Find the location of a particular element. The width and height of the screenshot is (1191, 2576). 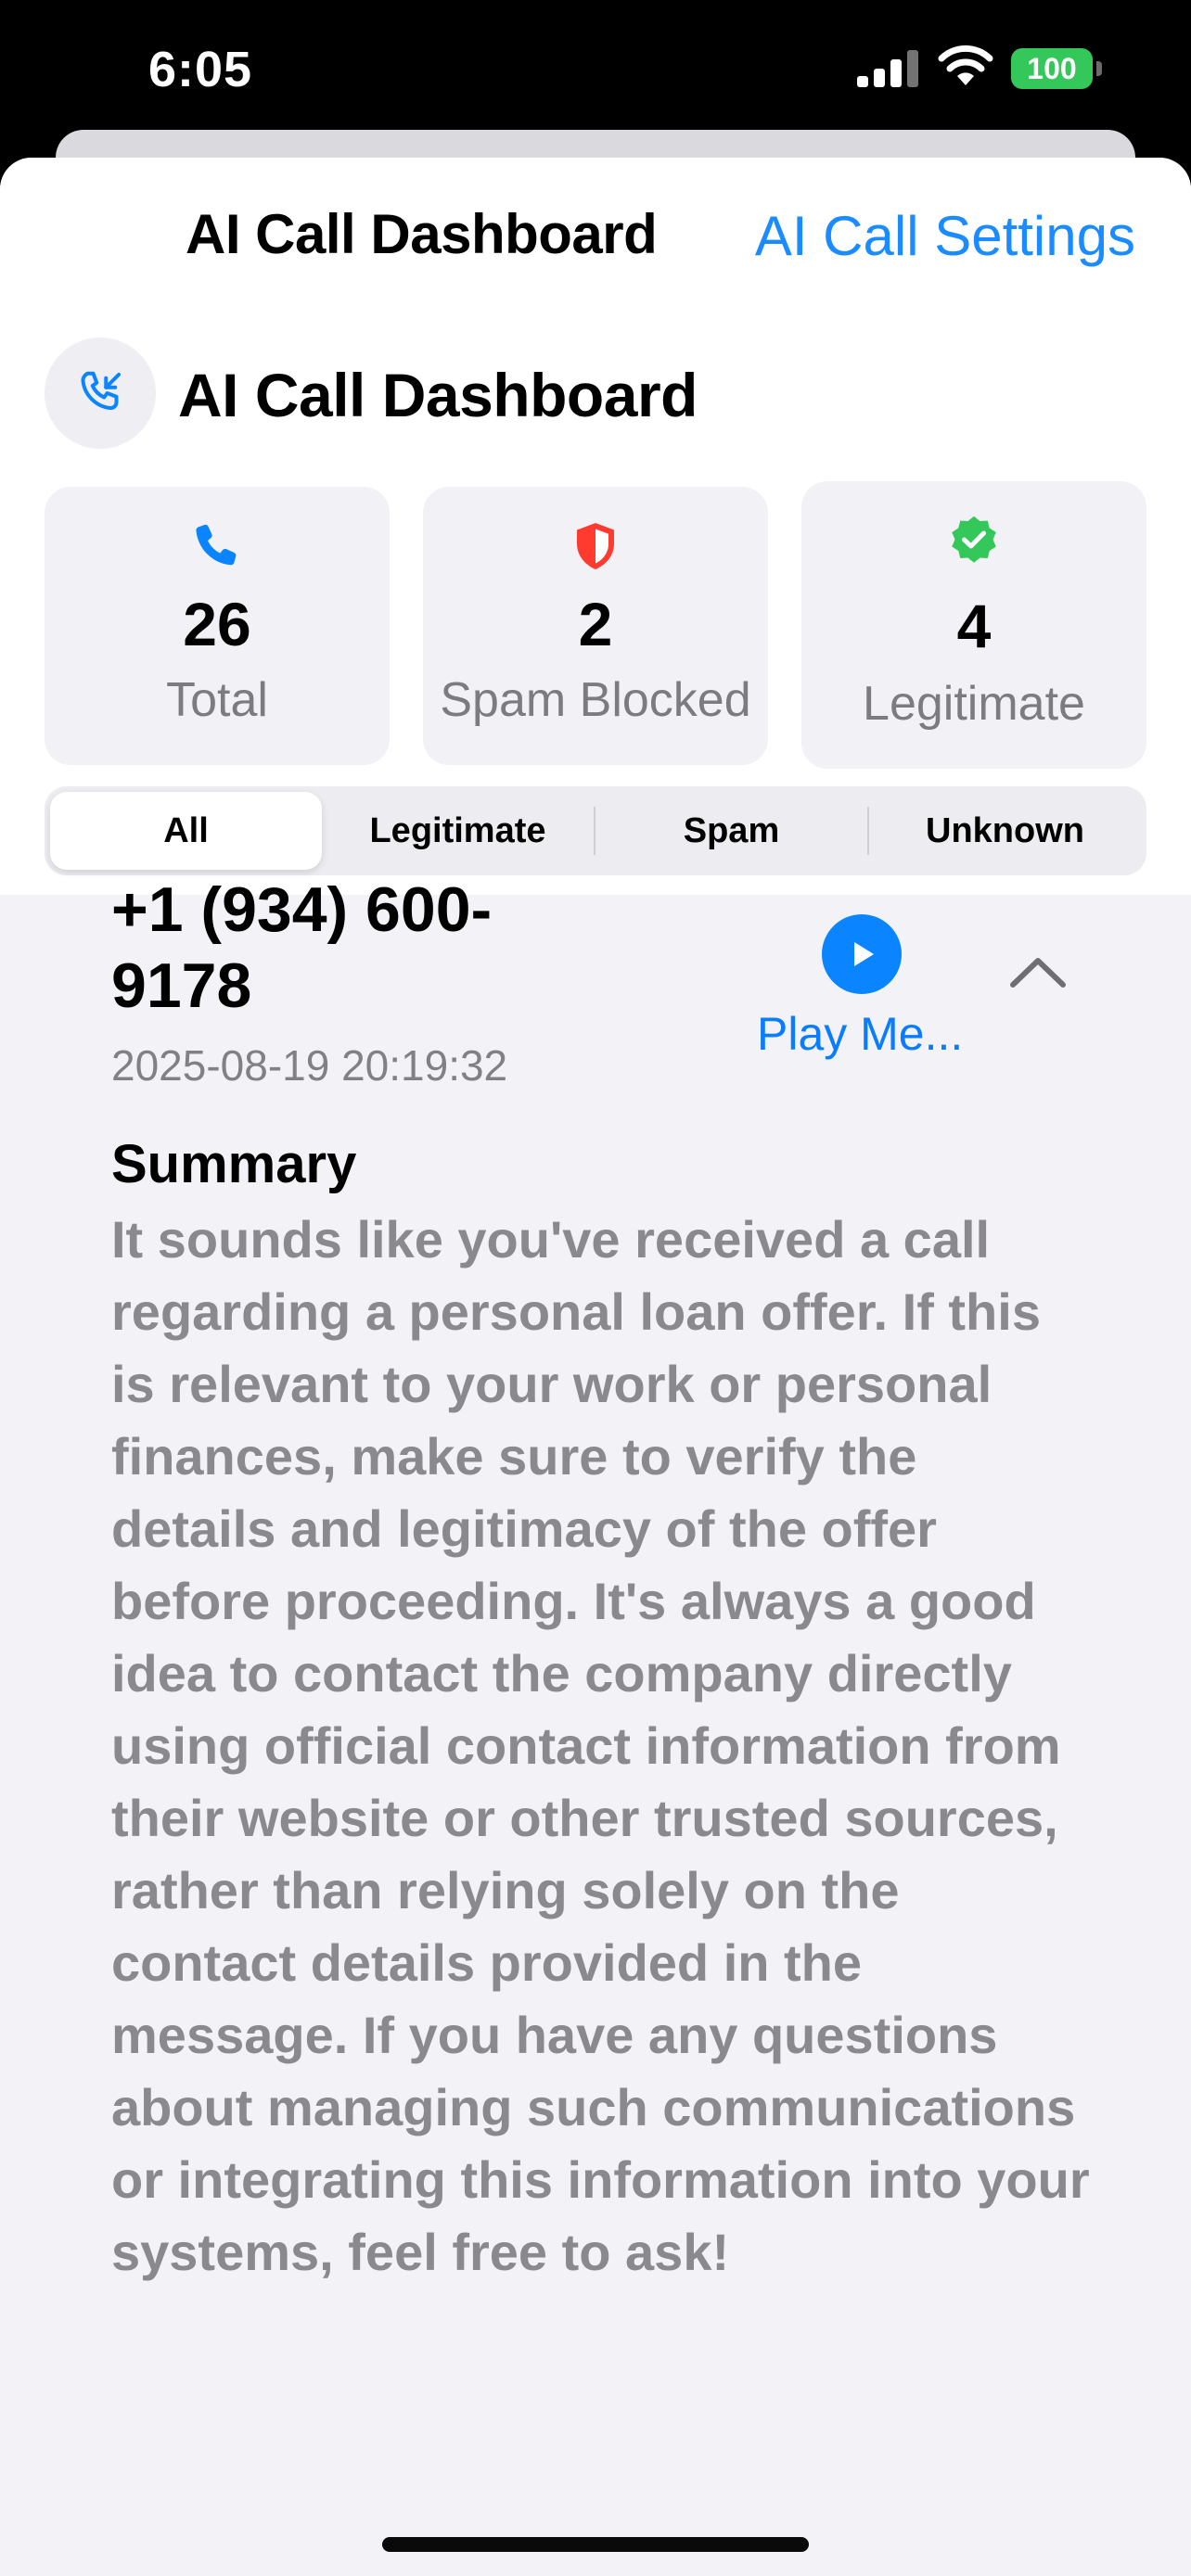

status-time: 6:05 is located at coordinates (200, 69).